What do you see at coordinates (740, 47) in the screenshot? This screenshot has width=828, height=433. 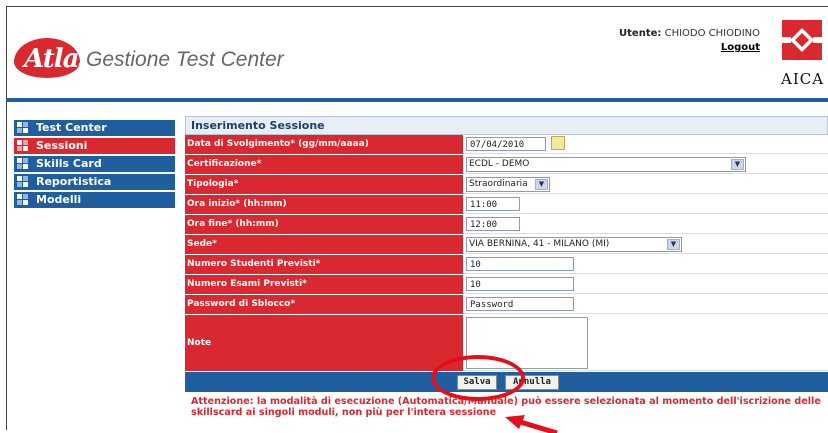 I see `logout-link: Logout` at bounding box center [740, 47].